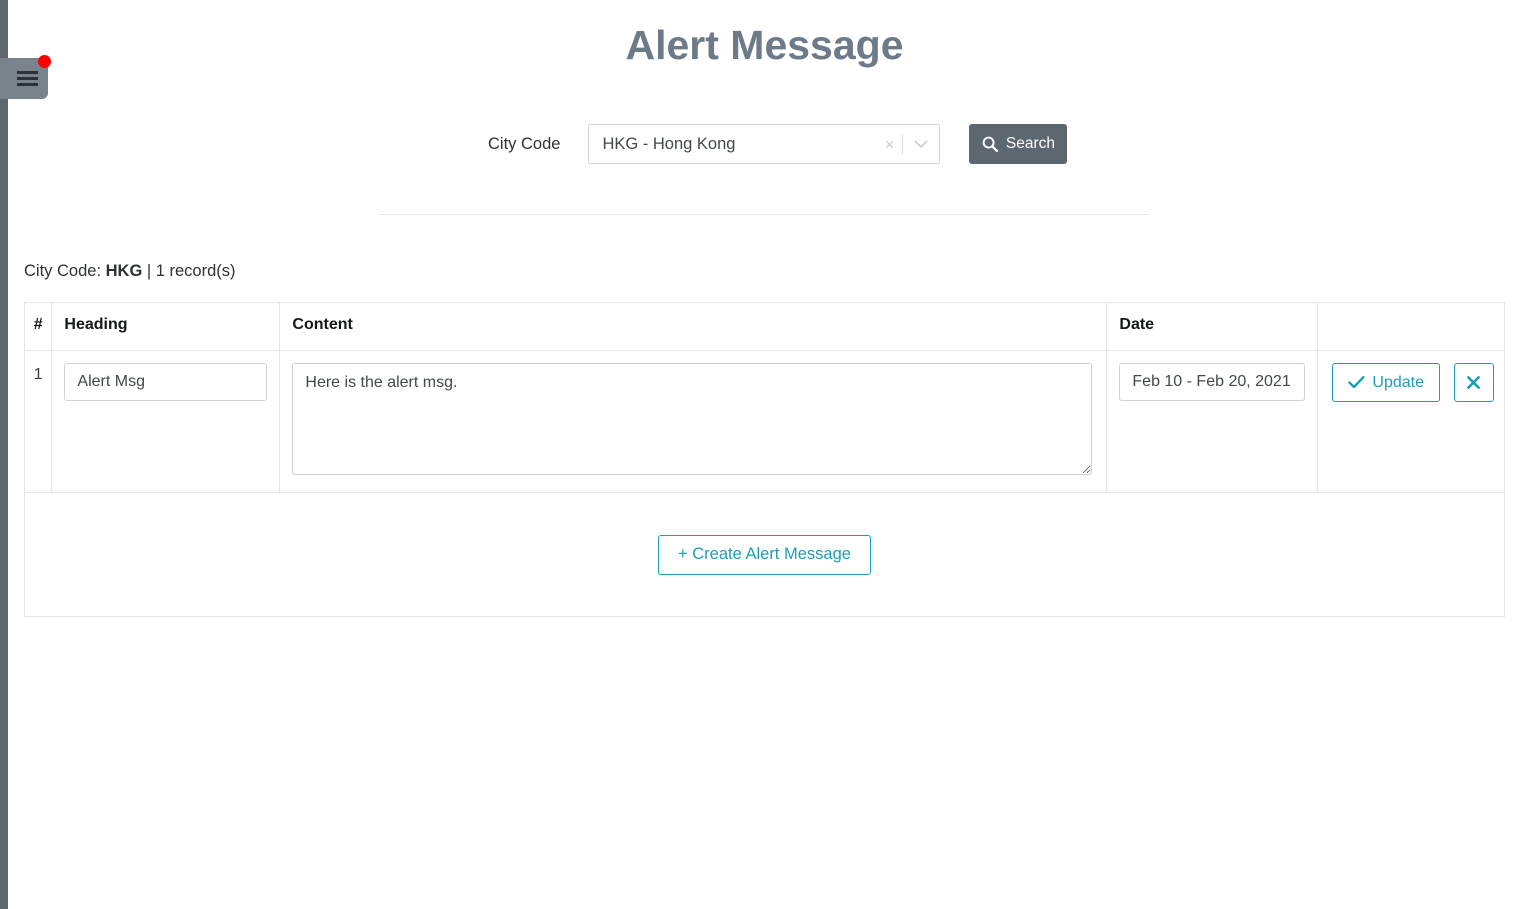 This screenshot has height=909, width=1529. I want to click on column-header-date: Date, so click(1212, 326).